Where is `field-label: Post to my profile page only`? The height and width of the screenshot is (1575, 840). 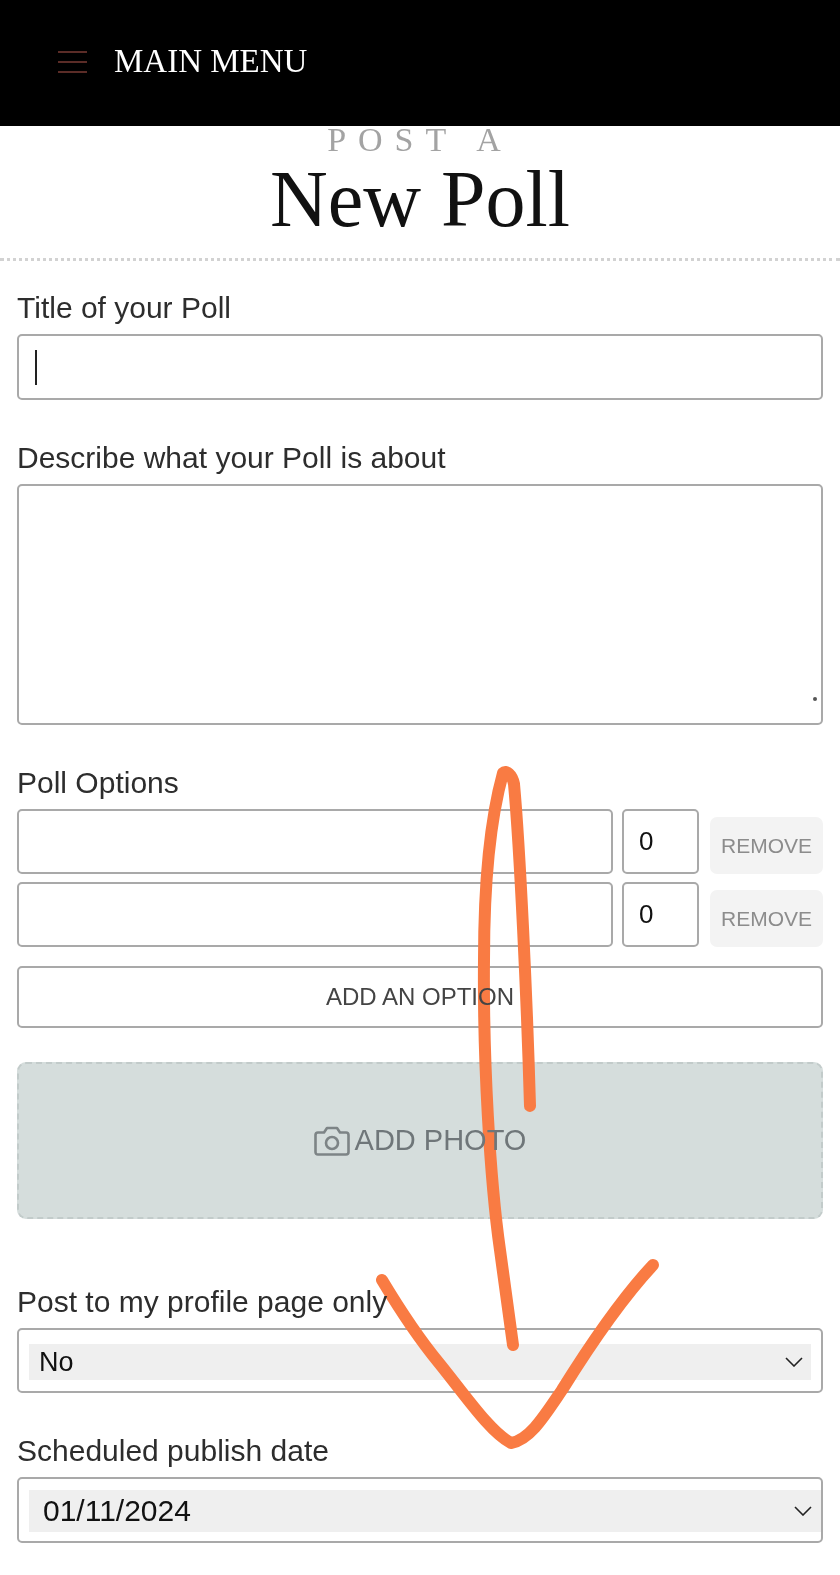 field-label: Post to my profile page only is located at coordinates (203, 1302).